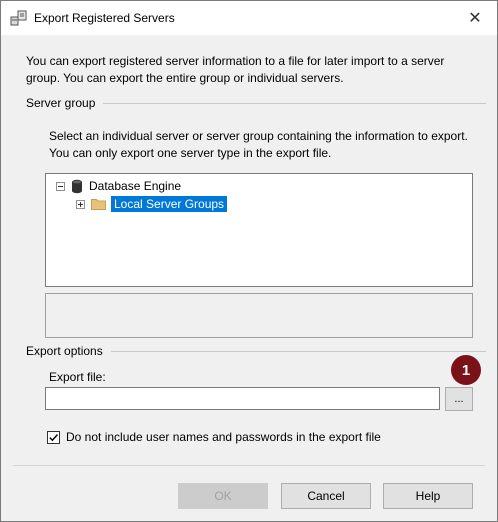 The width and height of the screenshot is (498, 522). Describe the element at coordinates (428, 496) in the screenshot. I see `help-button: Help` at that location.